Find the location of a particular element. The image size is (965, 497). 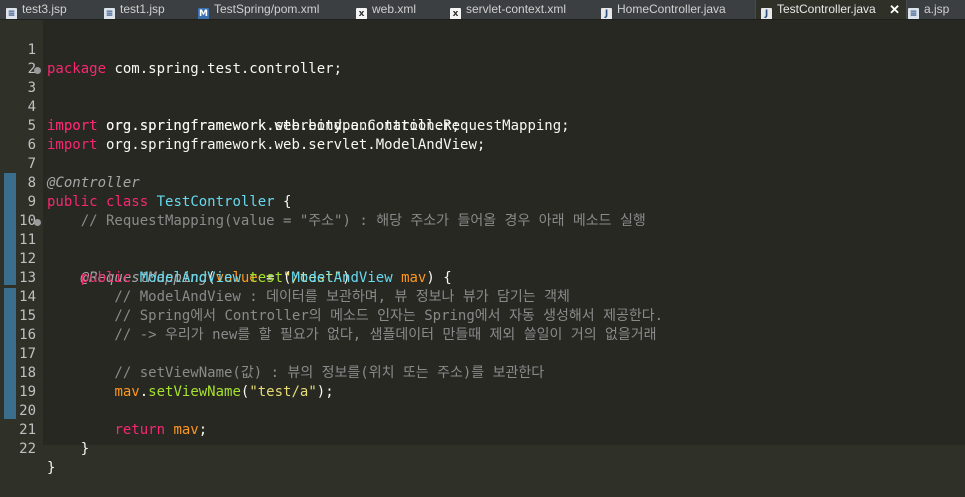

code-text: ); is located at coordinates (325, 392).